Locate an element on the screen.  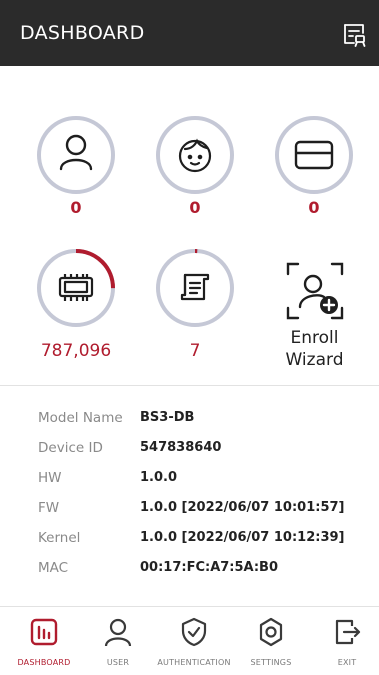
card-icon is located at coordinates (314, 155).